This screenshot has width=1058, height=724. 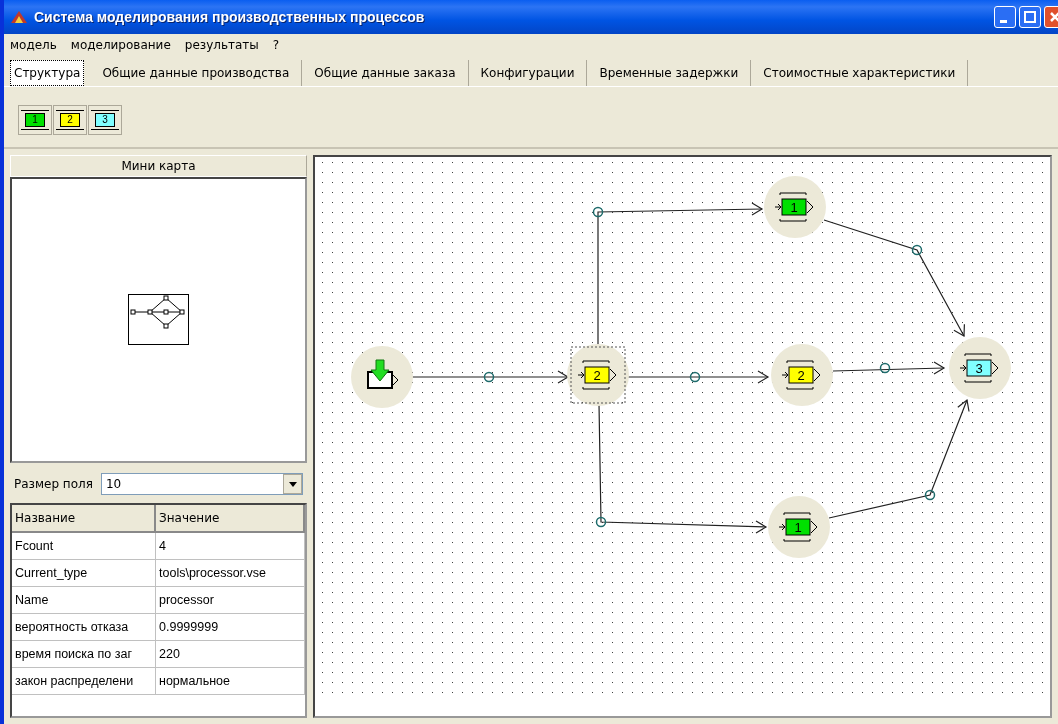 I want to click on minimap-drawing, so click(x=158, y=320).